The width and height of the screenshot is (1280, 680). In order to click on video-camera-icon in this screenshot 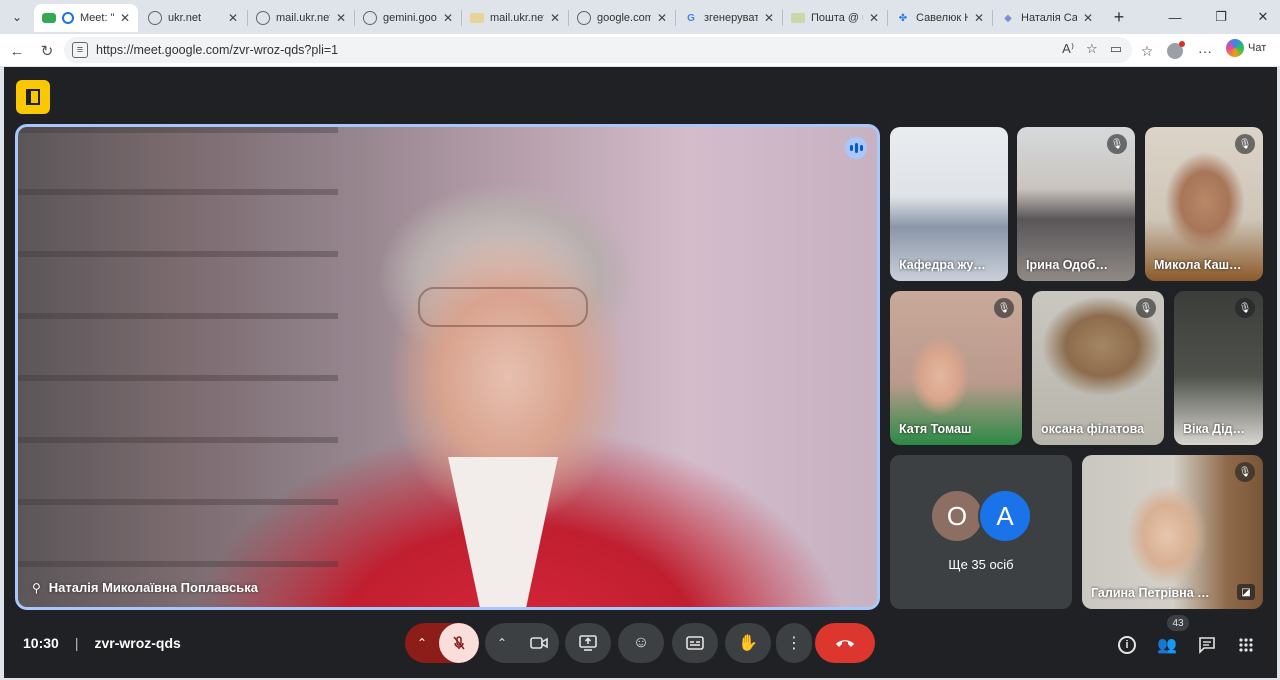, I will do `click(539, 643)`.